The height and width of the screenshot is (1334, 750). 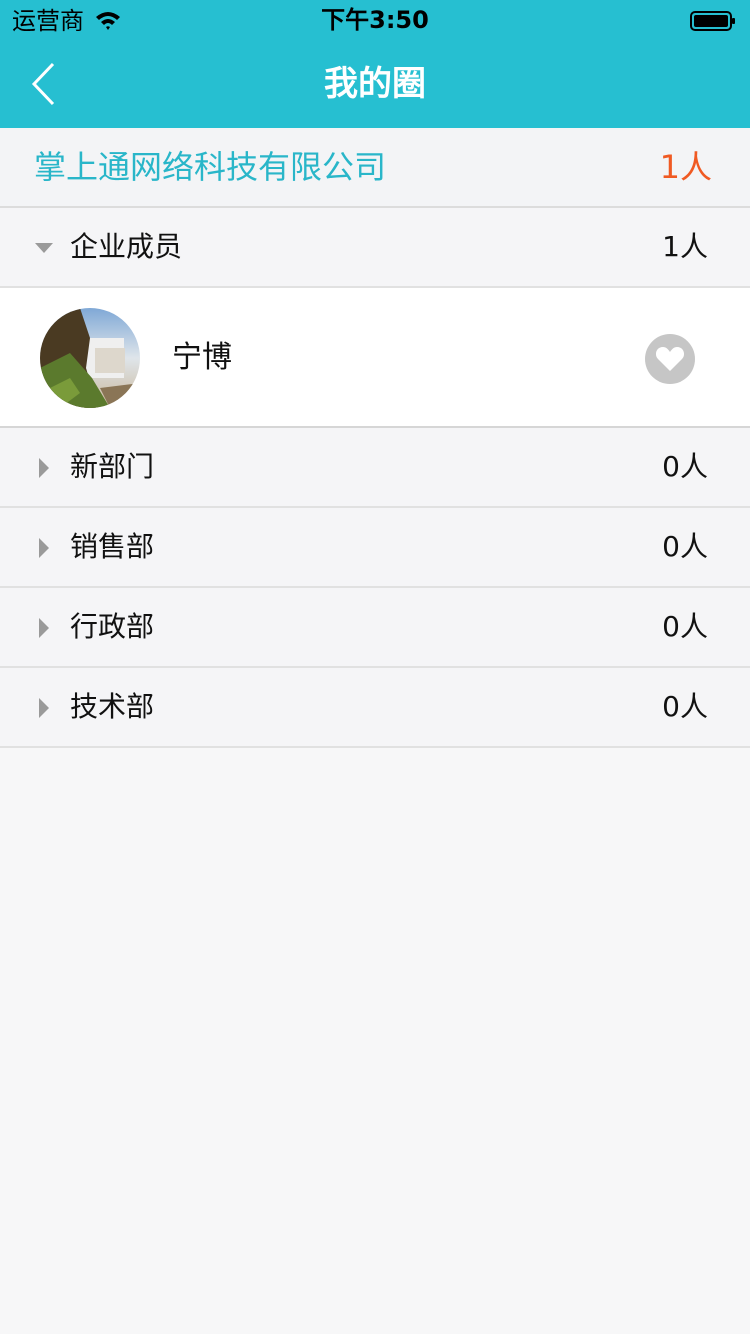 I want to click on battery-icon, so click(x=712, y=21).